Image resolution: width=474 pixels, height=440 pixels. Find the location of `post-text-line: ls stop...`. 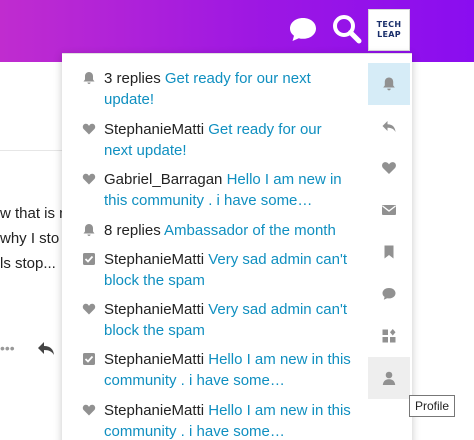

post-text-line: ls stop... is located at coordinates (28, 263).